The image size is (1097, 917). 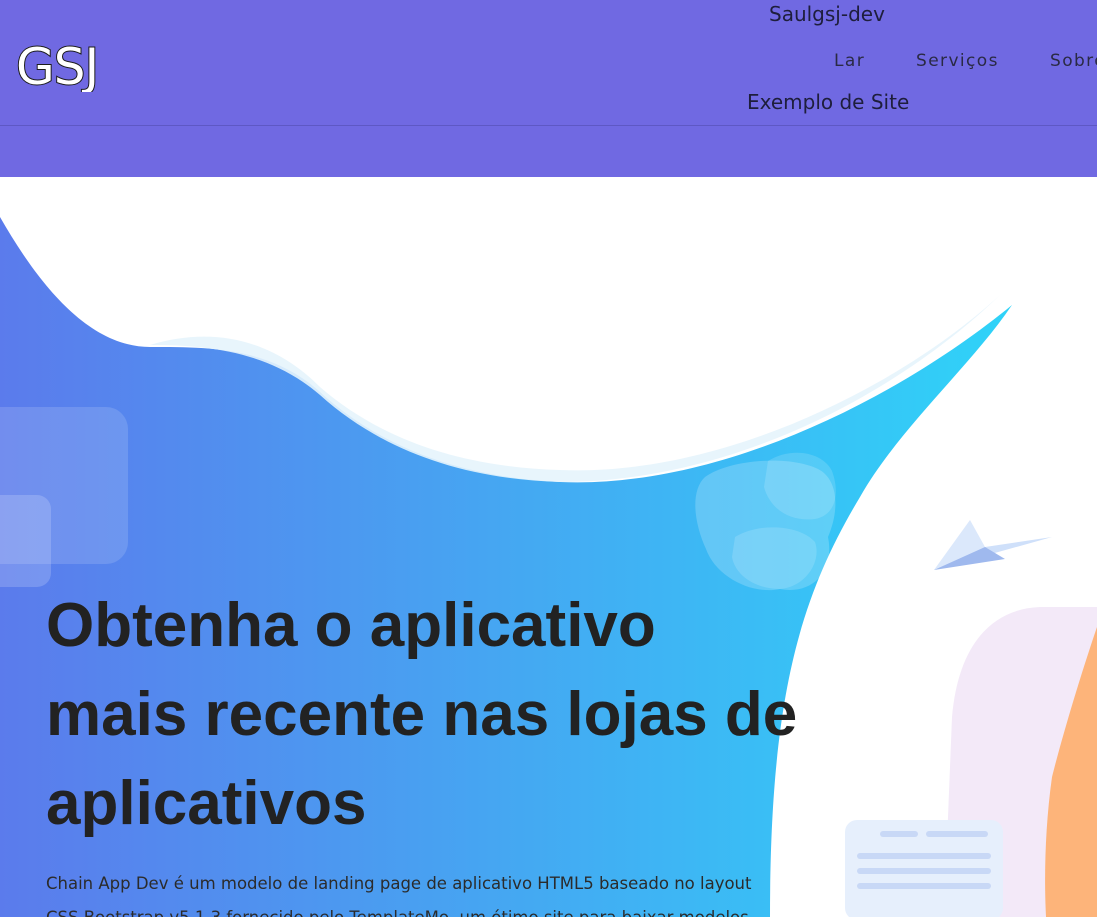 What do you see at coordinates (828, 102) in the screenshot?
I see `brand-subtitle: Exemplo de Site` at bounding box center [828, 102].